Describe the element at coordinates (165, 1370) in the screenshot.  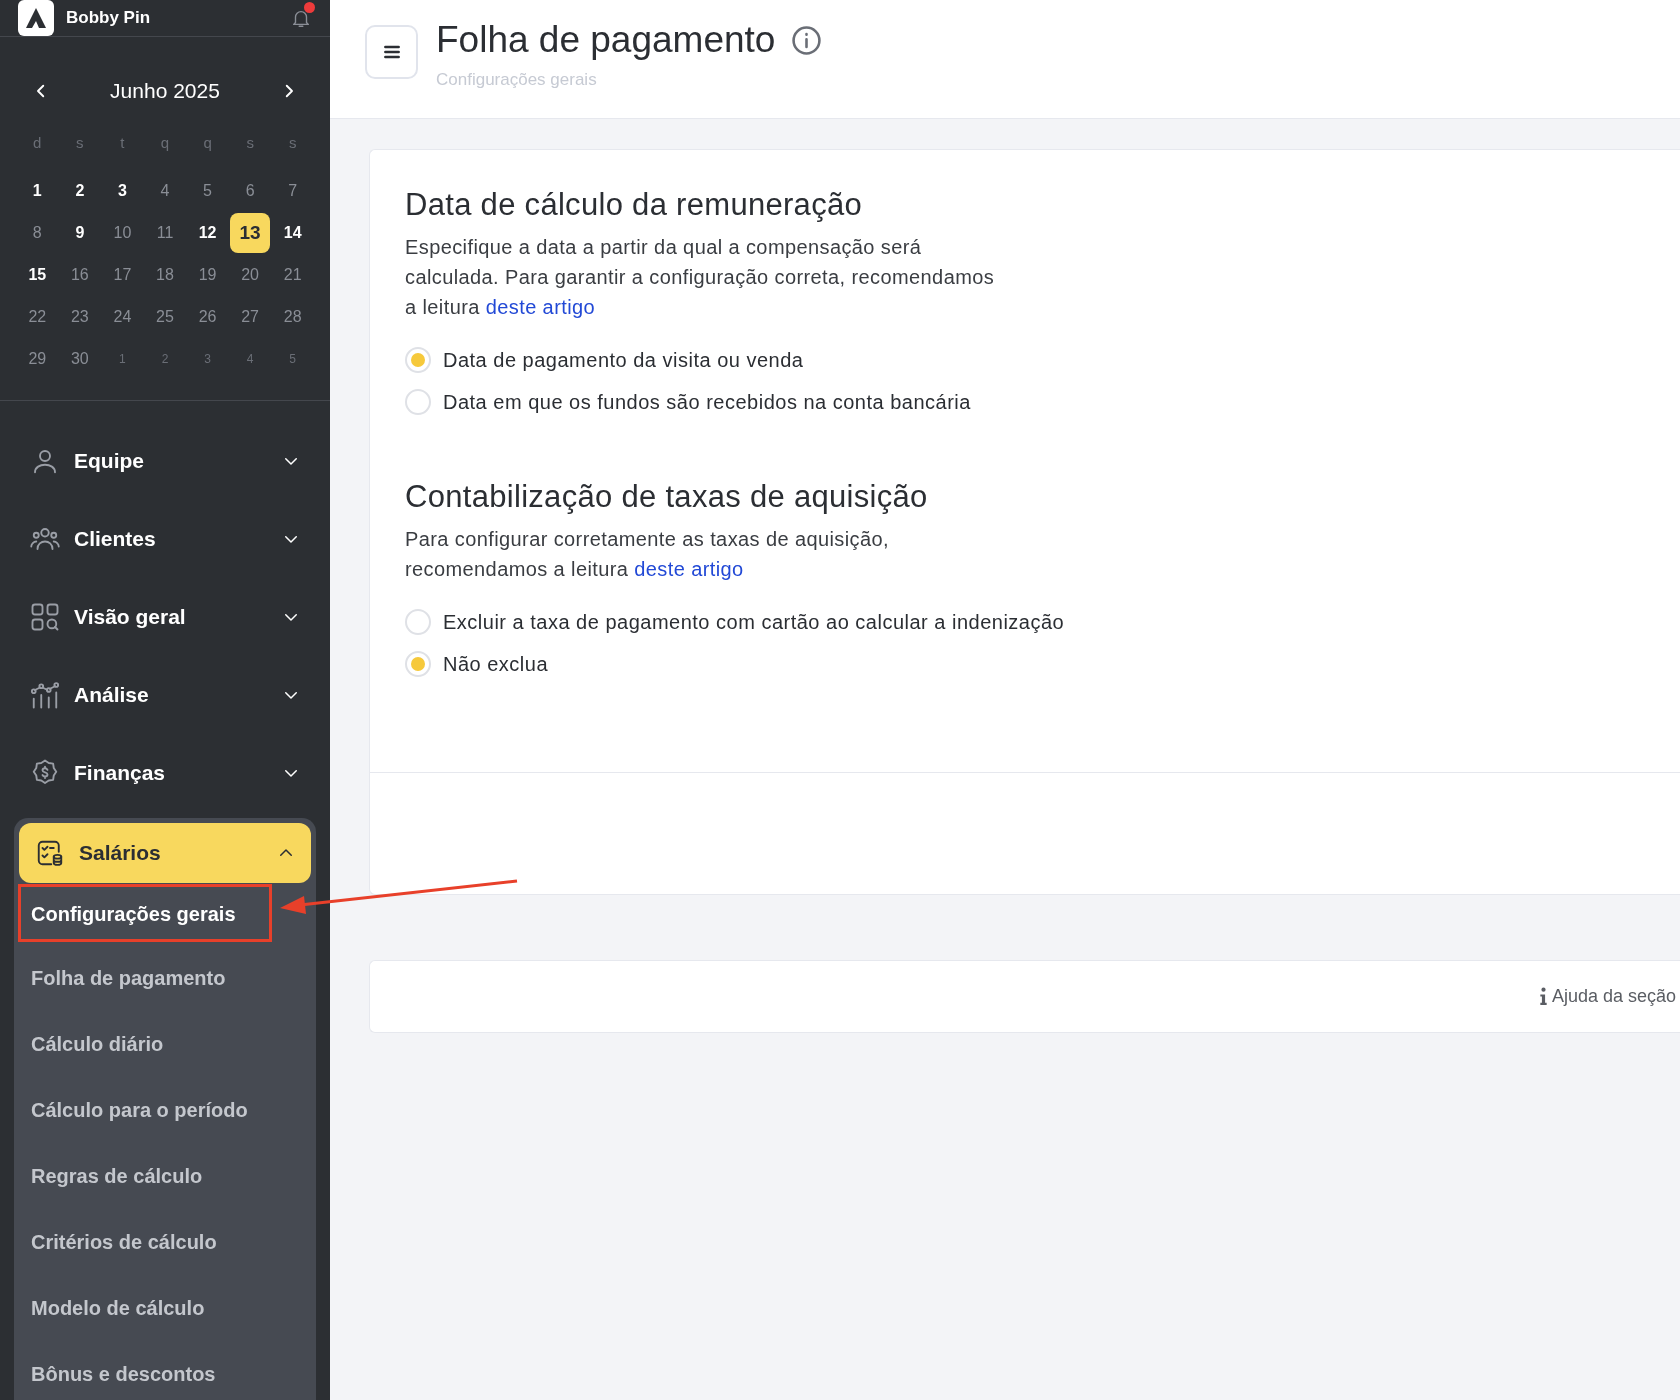
I see `submenu-item: Bônus e descontos` at that location.